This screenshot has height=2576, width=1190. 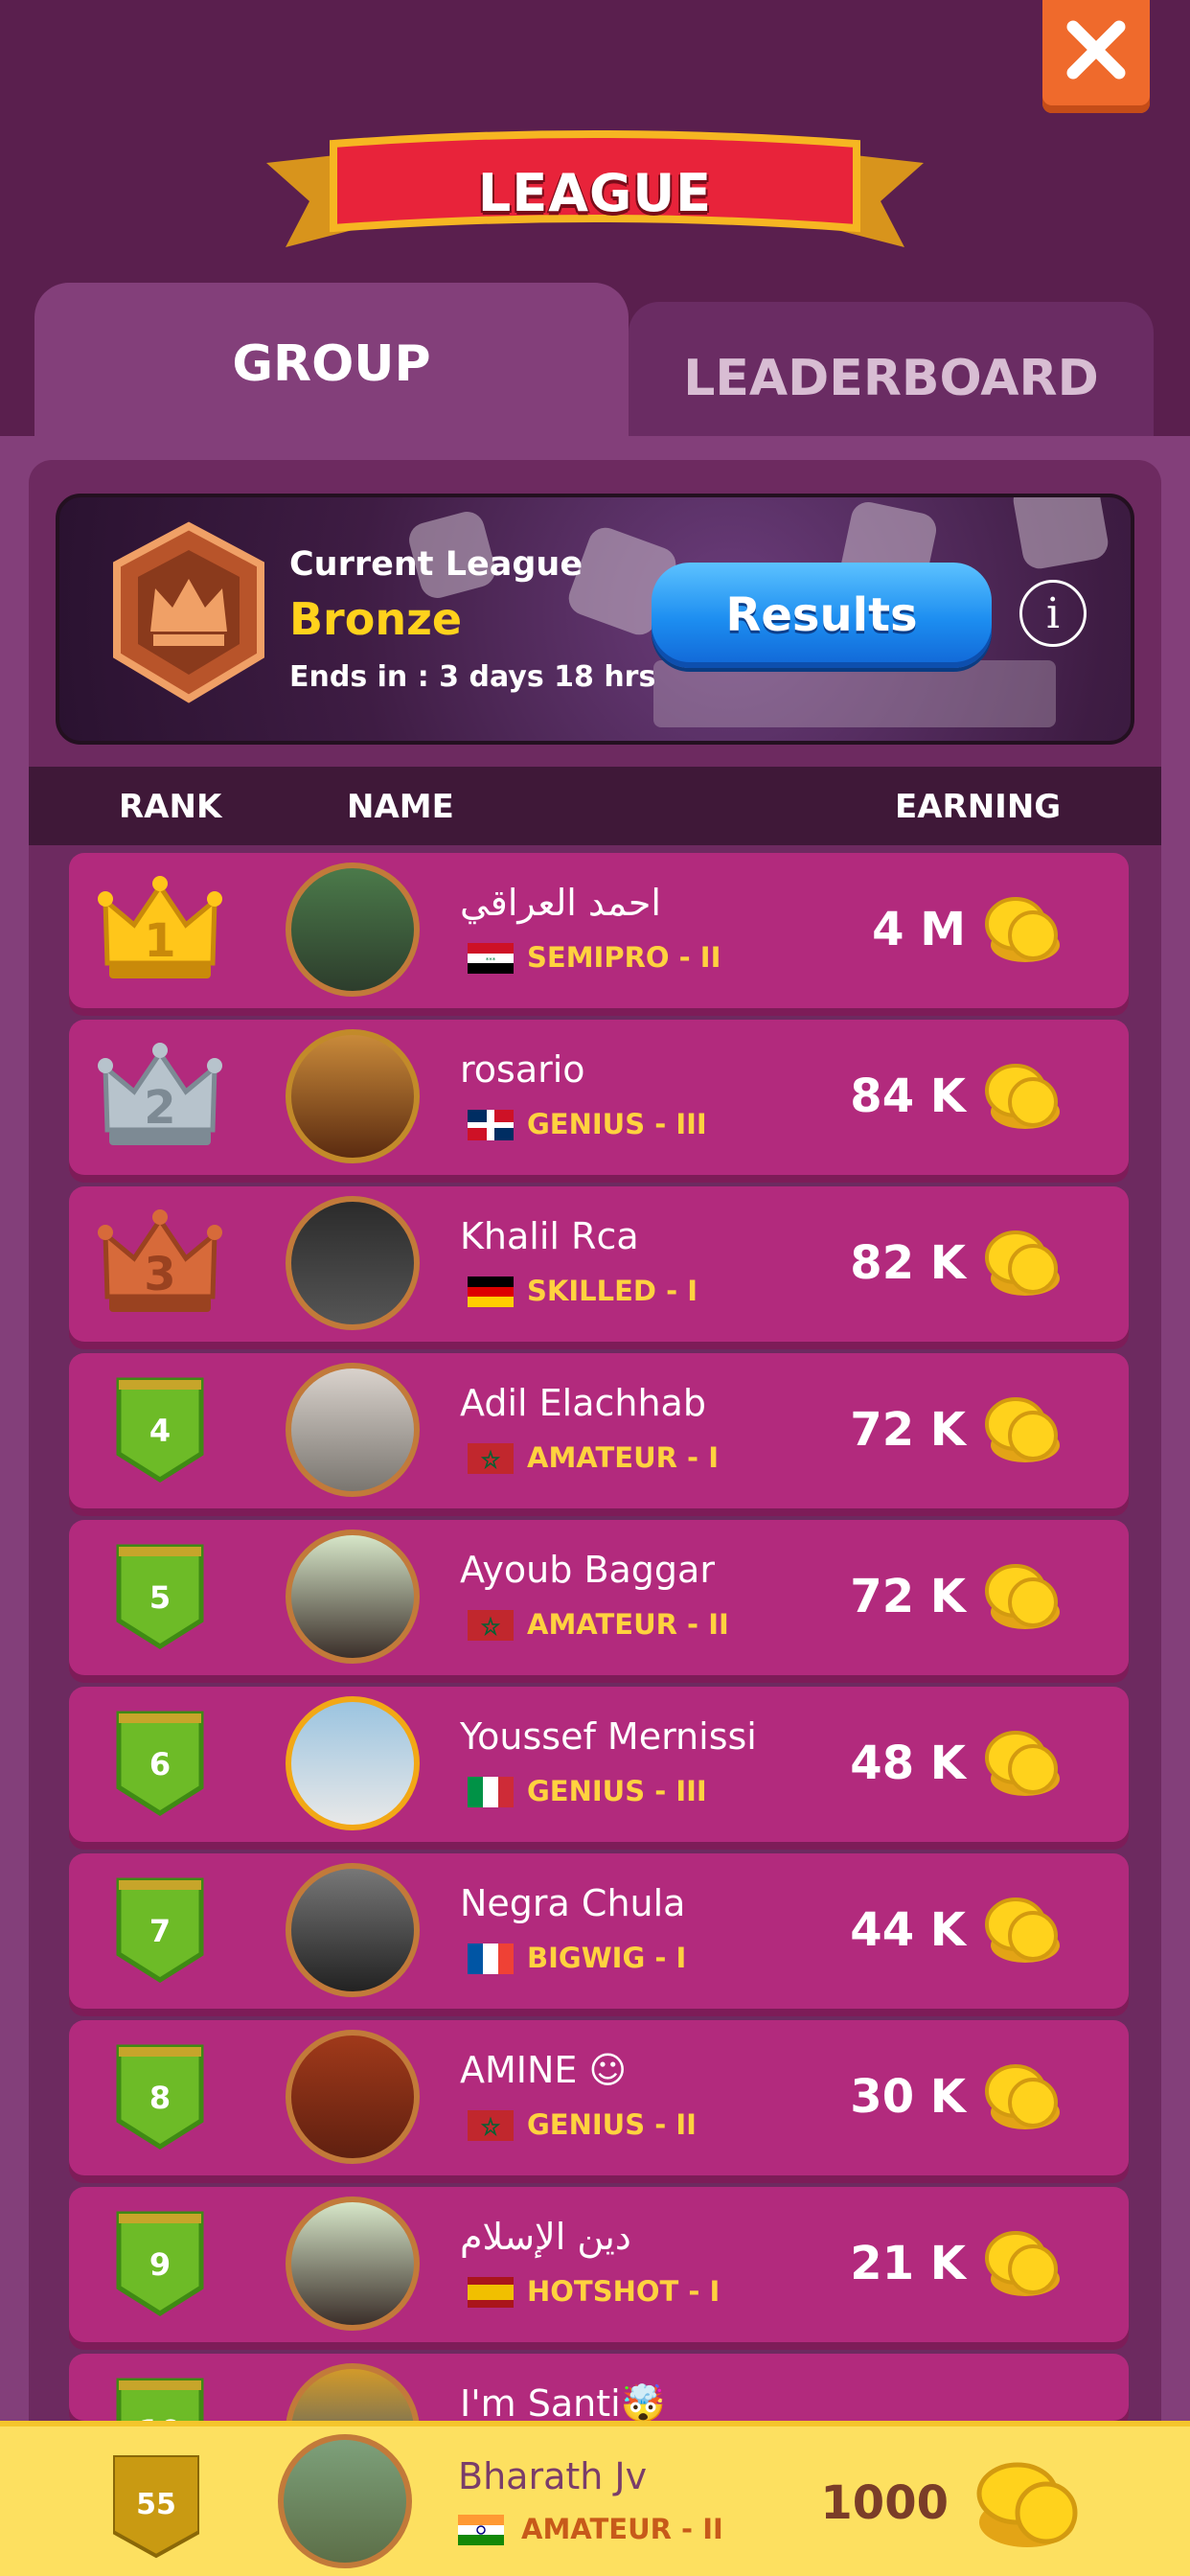 I want to click on tab-leaderboard: LEADERBOARD, so click(x=891, y=376).